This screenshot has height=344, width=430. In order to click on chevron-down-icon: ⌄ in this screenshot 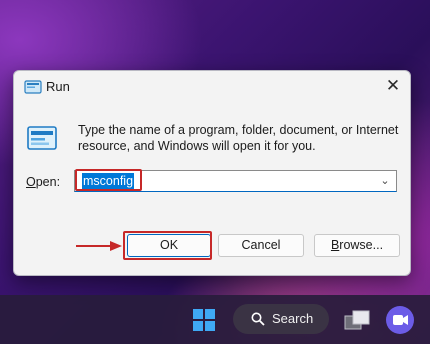, I will do `click(385, 181)`.